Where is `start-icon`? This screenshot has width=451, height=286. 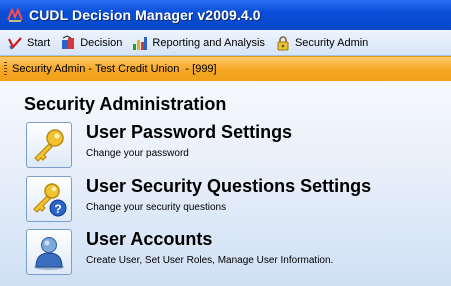 start-icon is located at coordinates (15, 43).